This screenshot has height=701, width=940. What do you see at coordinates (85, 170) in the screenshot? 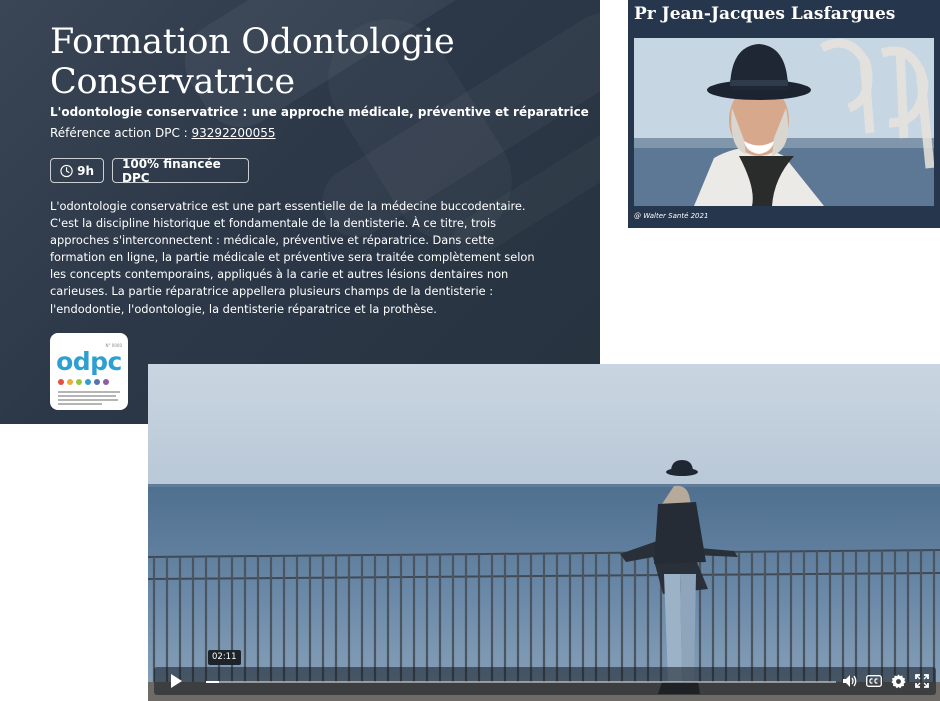
I see `duration-value: 9h` at bounding box center [85, 170].